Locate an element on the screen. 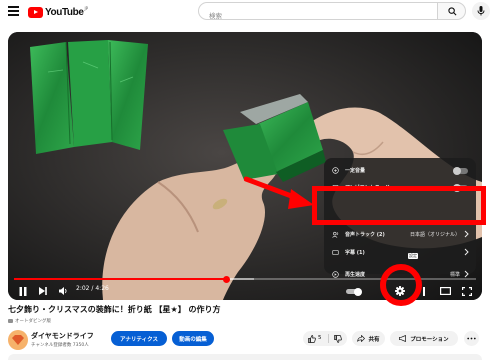 The width and height of the screenshot is (490, 360). stable-volume-icon is located at coordinates (335, 170).